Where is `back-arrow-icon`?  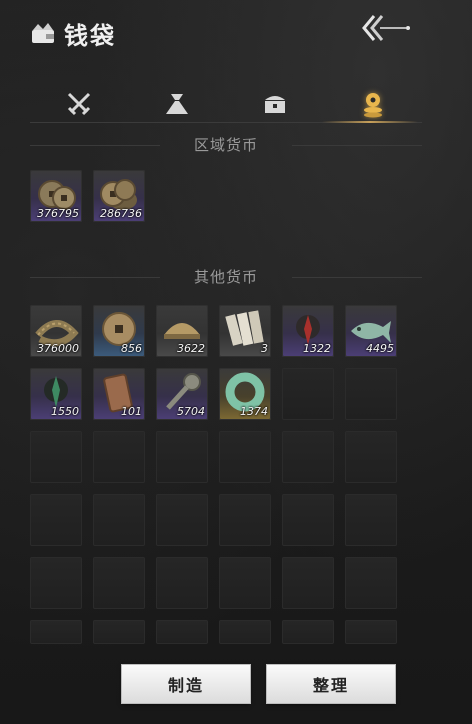 back-arrow-icon is located at coordinates (386, 28).